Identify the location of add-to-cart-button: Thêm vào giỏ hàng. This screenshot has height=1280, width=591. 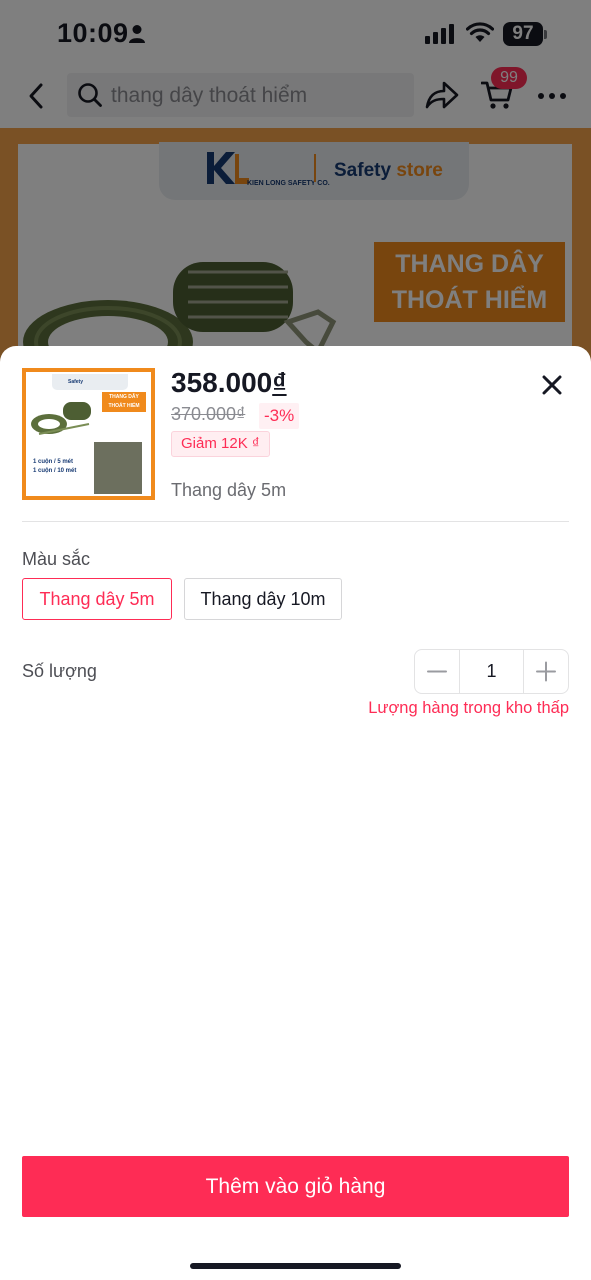
(295, 1186).